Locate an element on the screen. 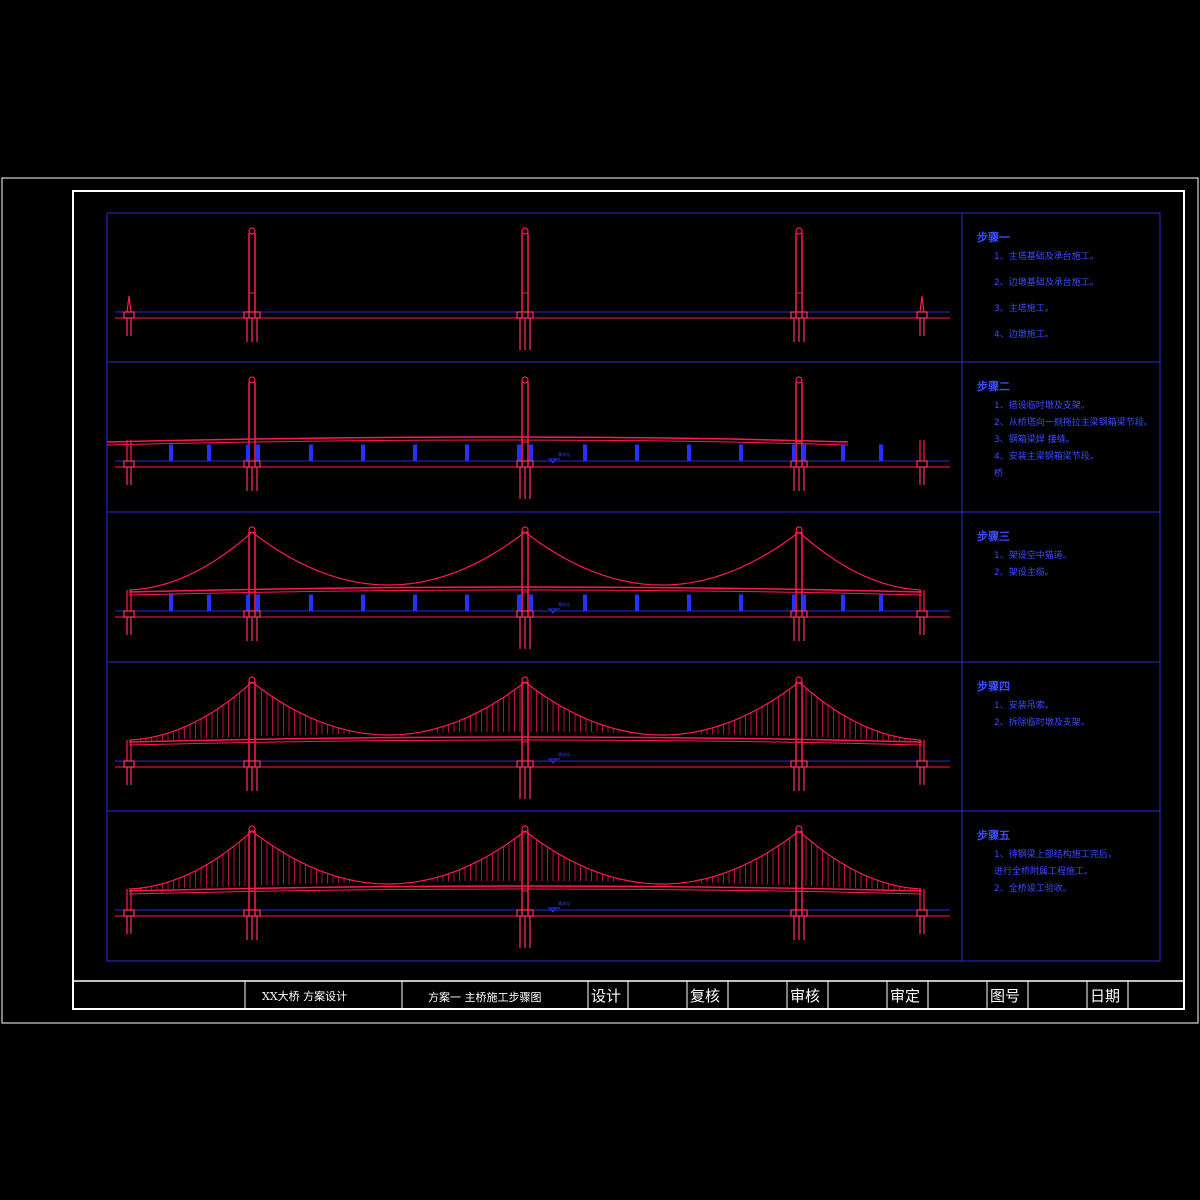 This screenshot has height=1200, width=1200. step-item: 1、主塔基础及承台施工。 is located at coordinates (1046, 256).